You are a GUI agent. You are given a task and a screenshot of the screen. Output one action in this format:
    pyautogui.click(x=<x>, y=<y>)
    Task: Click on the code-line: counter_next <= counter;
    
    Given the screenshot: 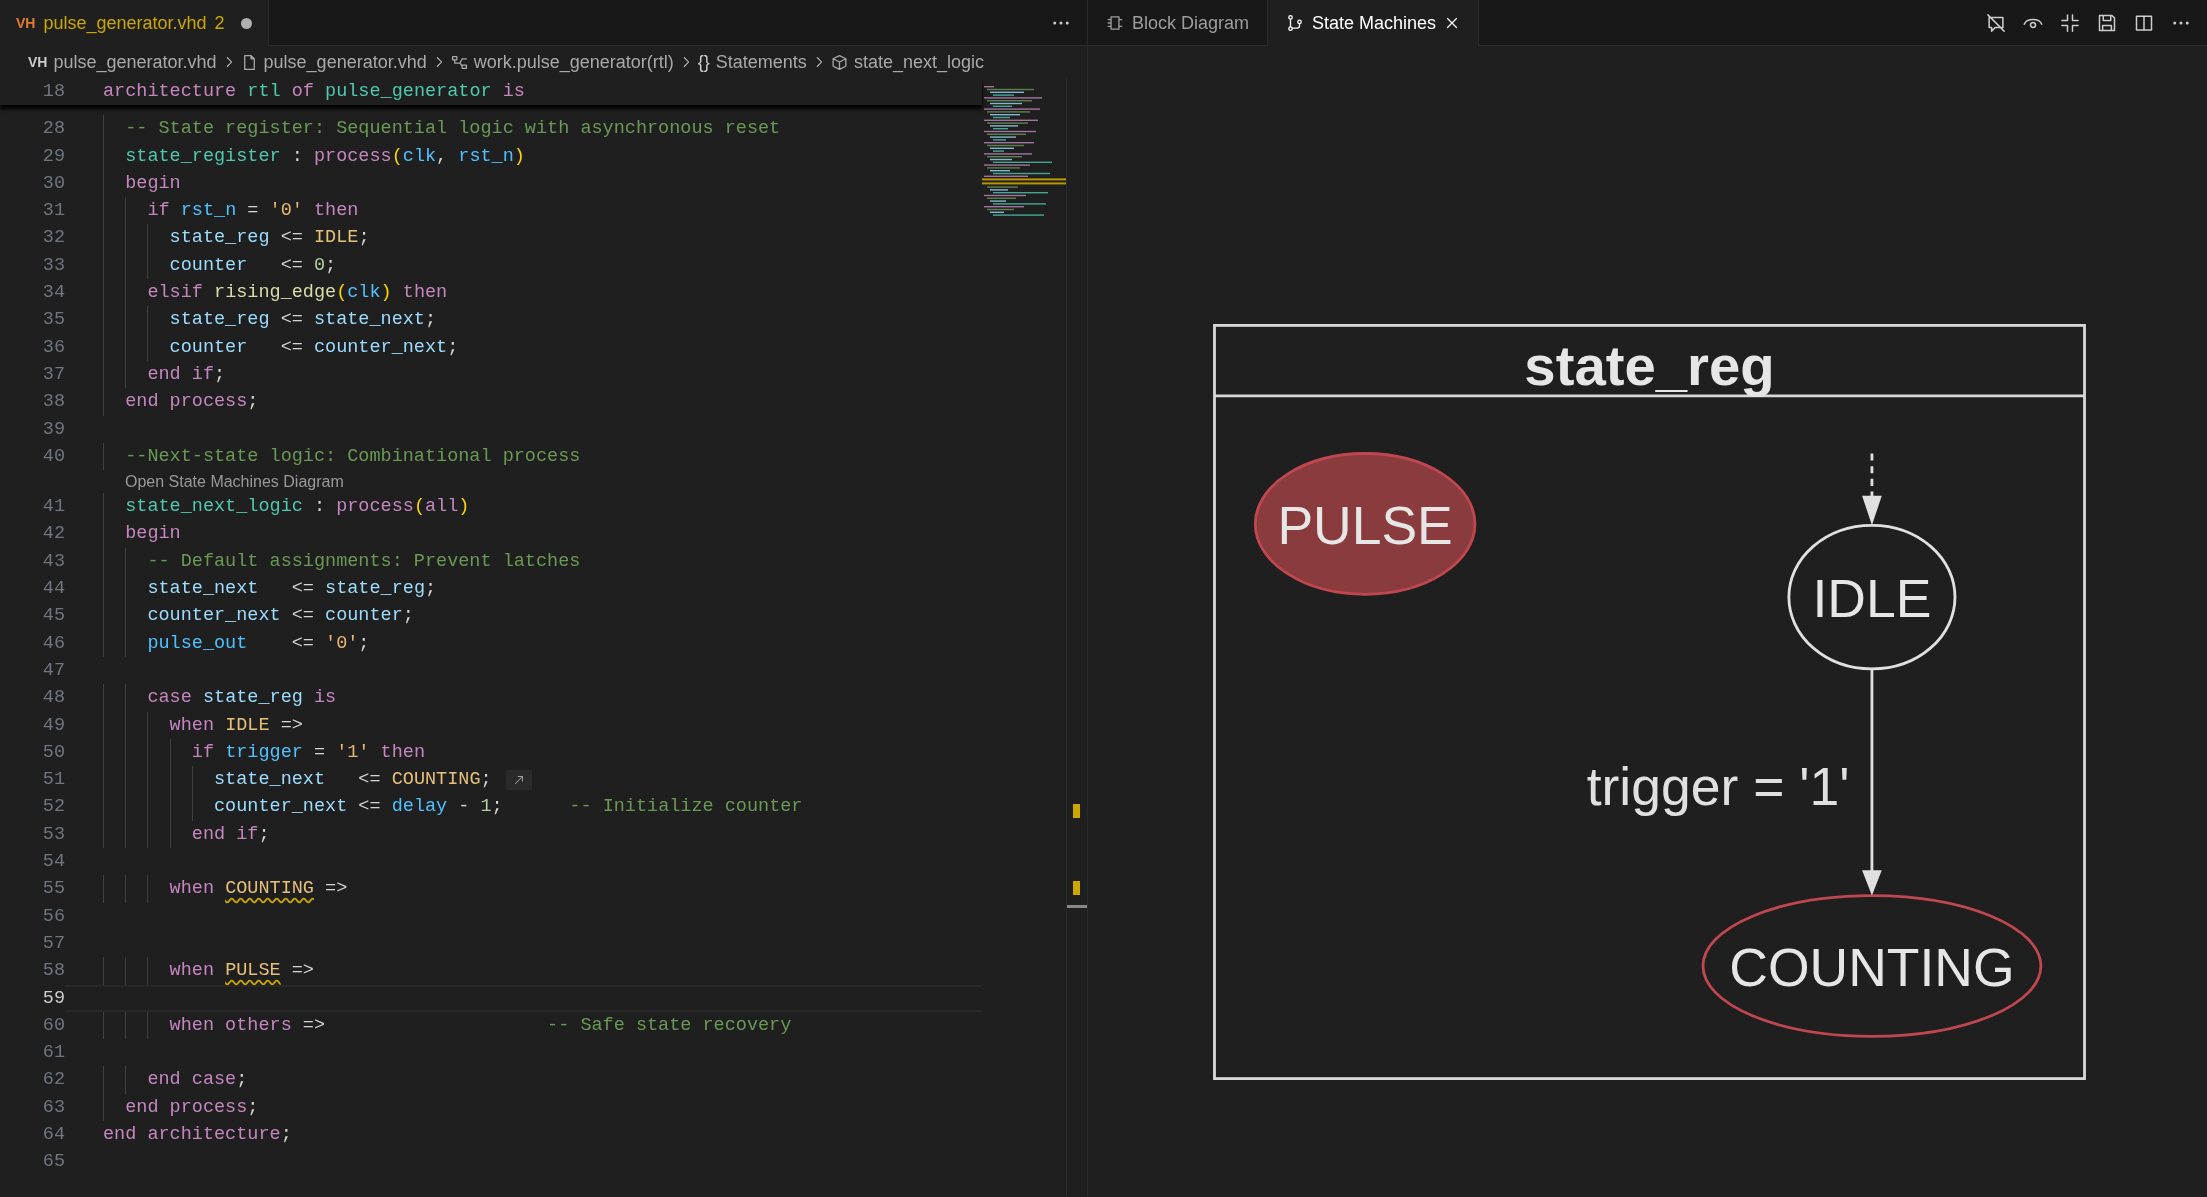 What is the action you would take?
    pyautogui.click(x=280, y=616)
    